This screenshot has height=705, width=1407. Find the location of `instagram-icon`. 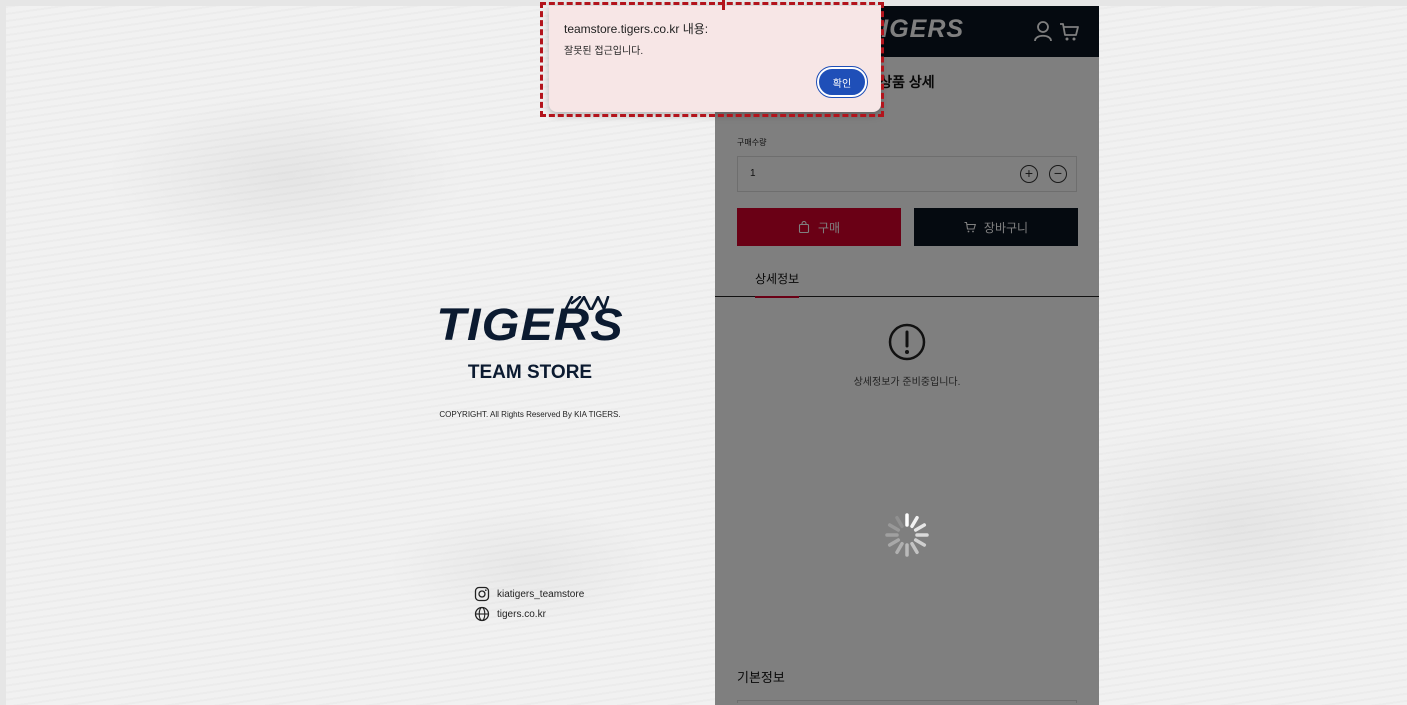

instagram-icon is located at coordinates (482, 594).